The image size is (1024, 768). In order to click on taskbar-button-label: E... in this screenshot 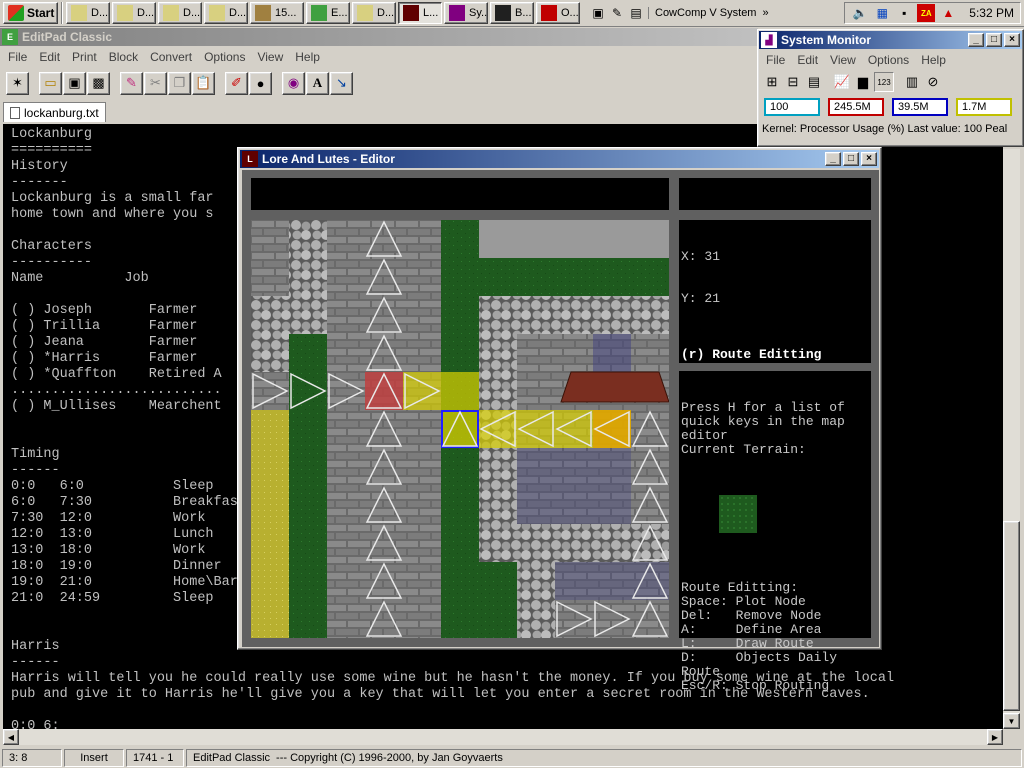, I will do `click(339, 13)`.